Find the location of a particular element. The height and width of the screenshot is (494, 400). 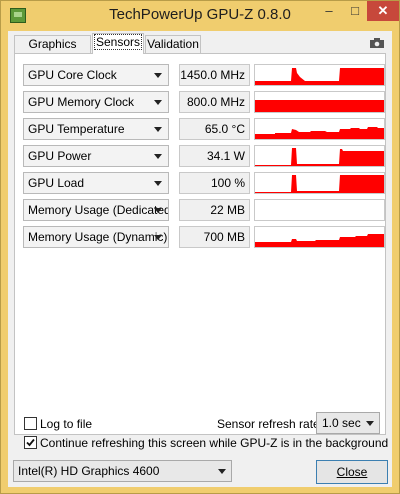

sensor-value: 65.0 °C is located at coordinates (214, 129).